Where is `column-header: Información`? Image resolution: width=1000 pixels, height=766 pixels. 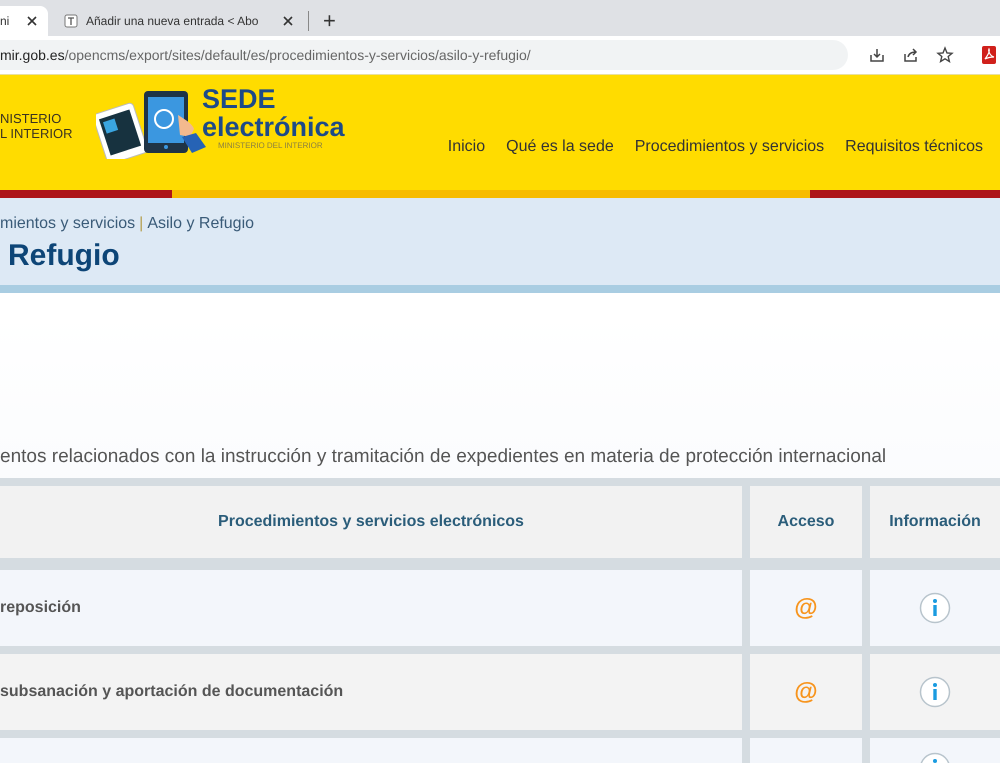 column-header: Información is located at coordinates (935, 522).